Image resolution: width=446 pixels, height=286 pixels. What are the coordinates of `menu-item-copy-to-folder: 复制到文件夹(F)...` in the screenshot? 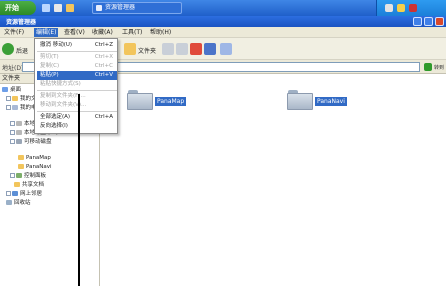 It's located at (77, 96).